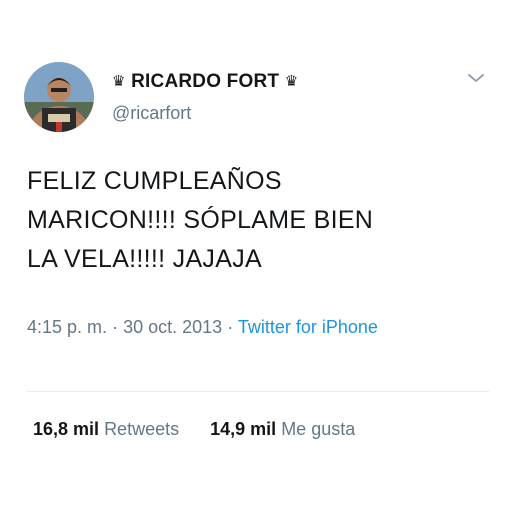 The height and width of the screenshot is (512, 512). I want to click on chevron-down-icon, so click(476, 78).